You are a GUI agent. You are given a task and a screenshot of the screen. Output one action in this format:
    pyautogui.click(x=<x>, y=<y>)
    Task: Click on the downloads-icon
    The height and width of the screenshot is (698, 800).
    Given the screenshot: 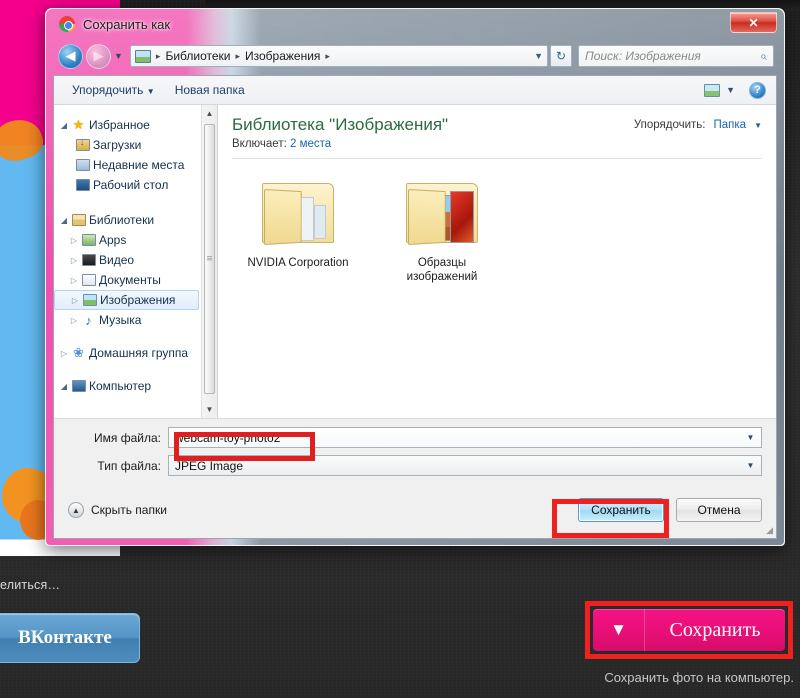 What is the action you would take?
    pyautogui.click(x=82, y=144)
    